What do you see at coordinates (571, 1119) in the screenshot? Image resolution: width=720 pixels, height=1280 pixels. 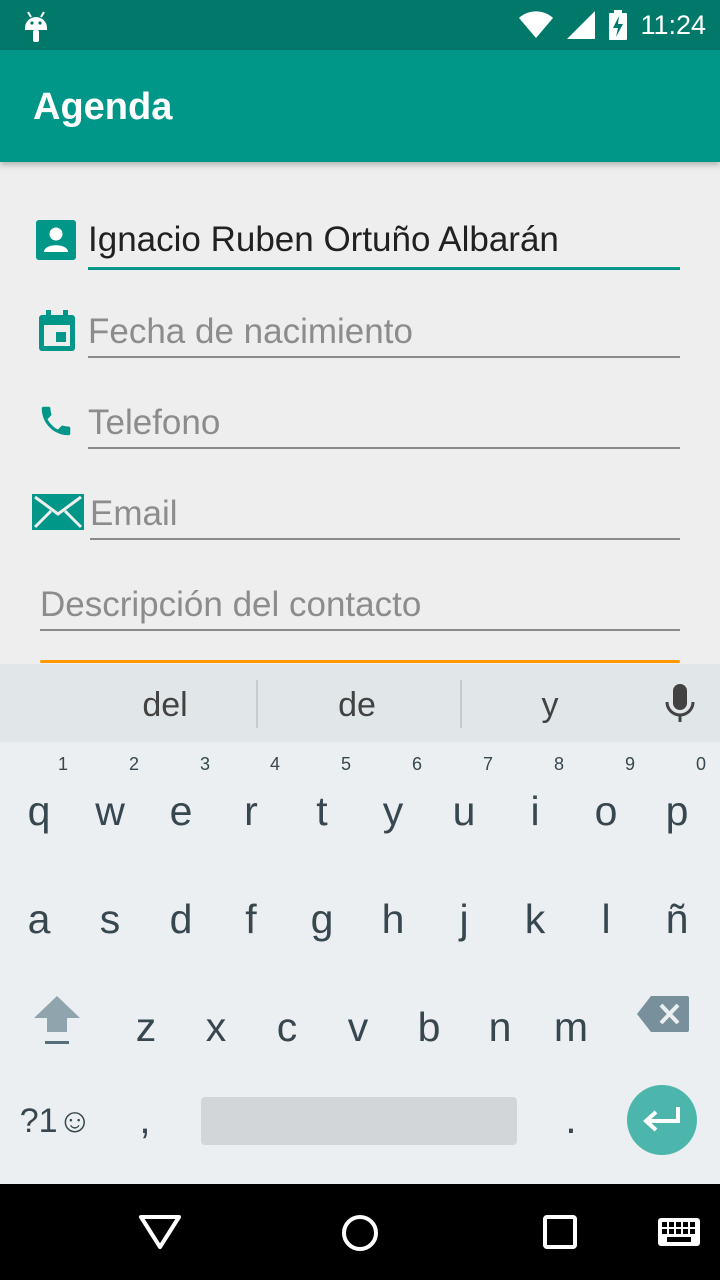 I see `key-label: .` at bounding box center [571, 1119].